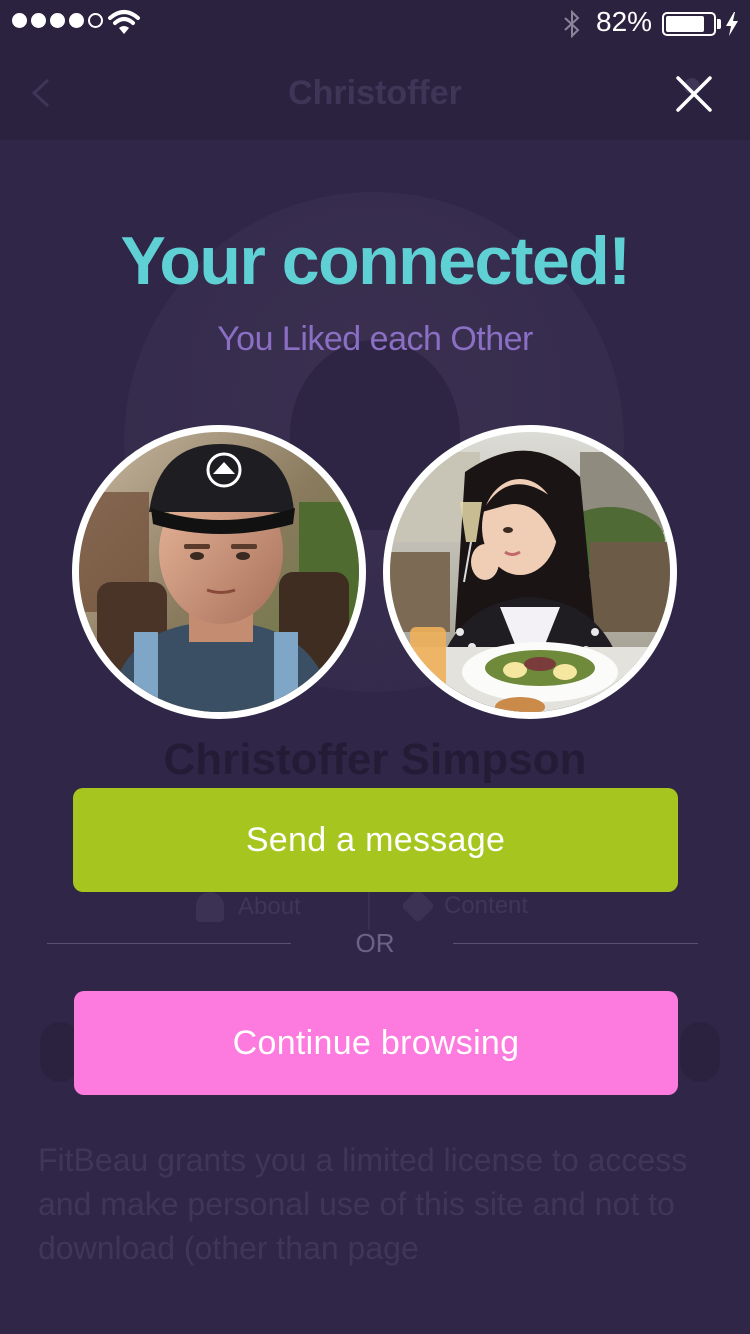 The width and height of the screenshot is (750, 1334). What do you see at coordinates (375, 944) in the screenshot?
I see `or-divider: OR` at bounding box center [375, 944].